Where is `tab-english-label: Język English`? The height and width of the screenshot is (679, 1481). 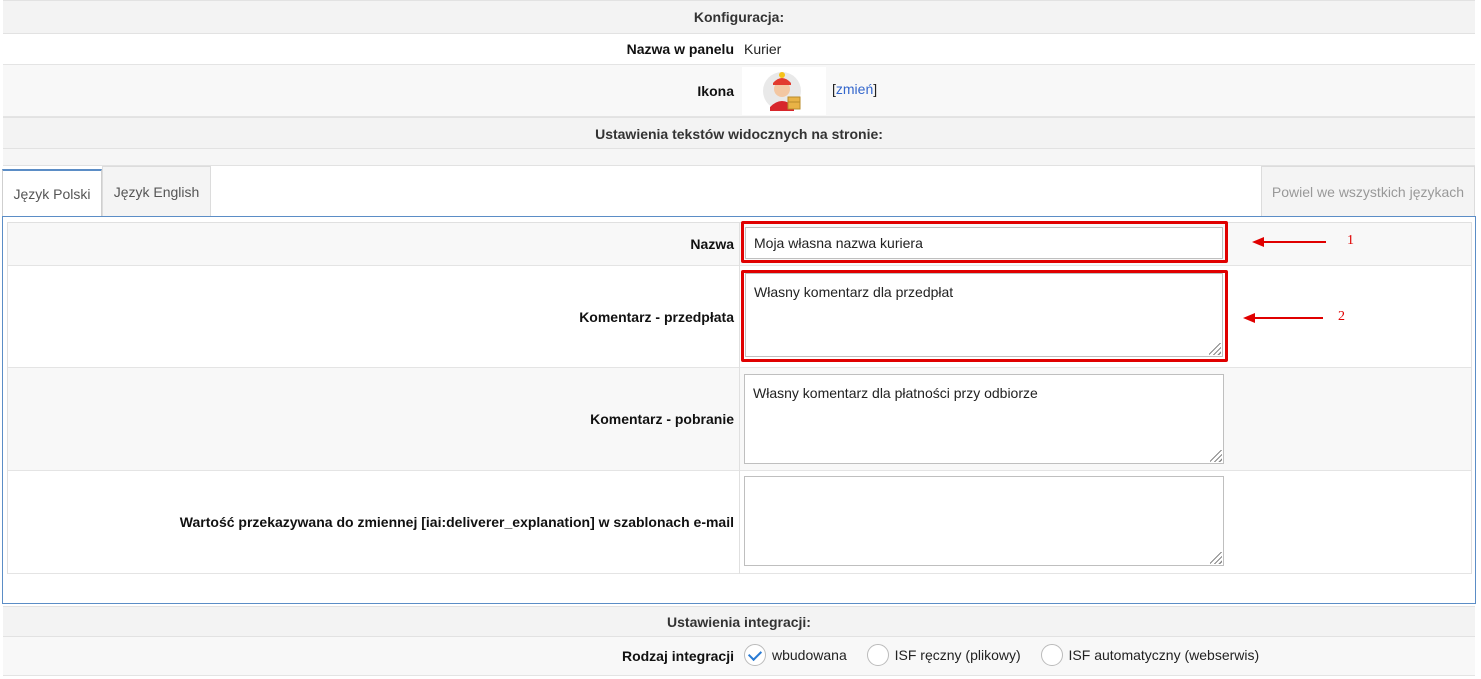 tab-english-label: Język English is located at coordinates (156, 192).